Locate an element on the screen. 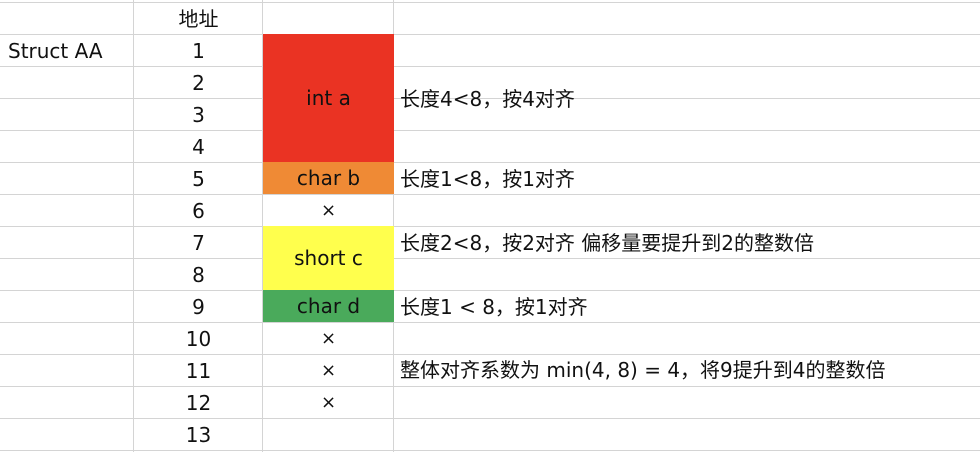 This screenshot has width=980, height=452. address-cell: 8 is located at coordinates (198, 275).